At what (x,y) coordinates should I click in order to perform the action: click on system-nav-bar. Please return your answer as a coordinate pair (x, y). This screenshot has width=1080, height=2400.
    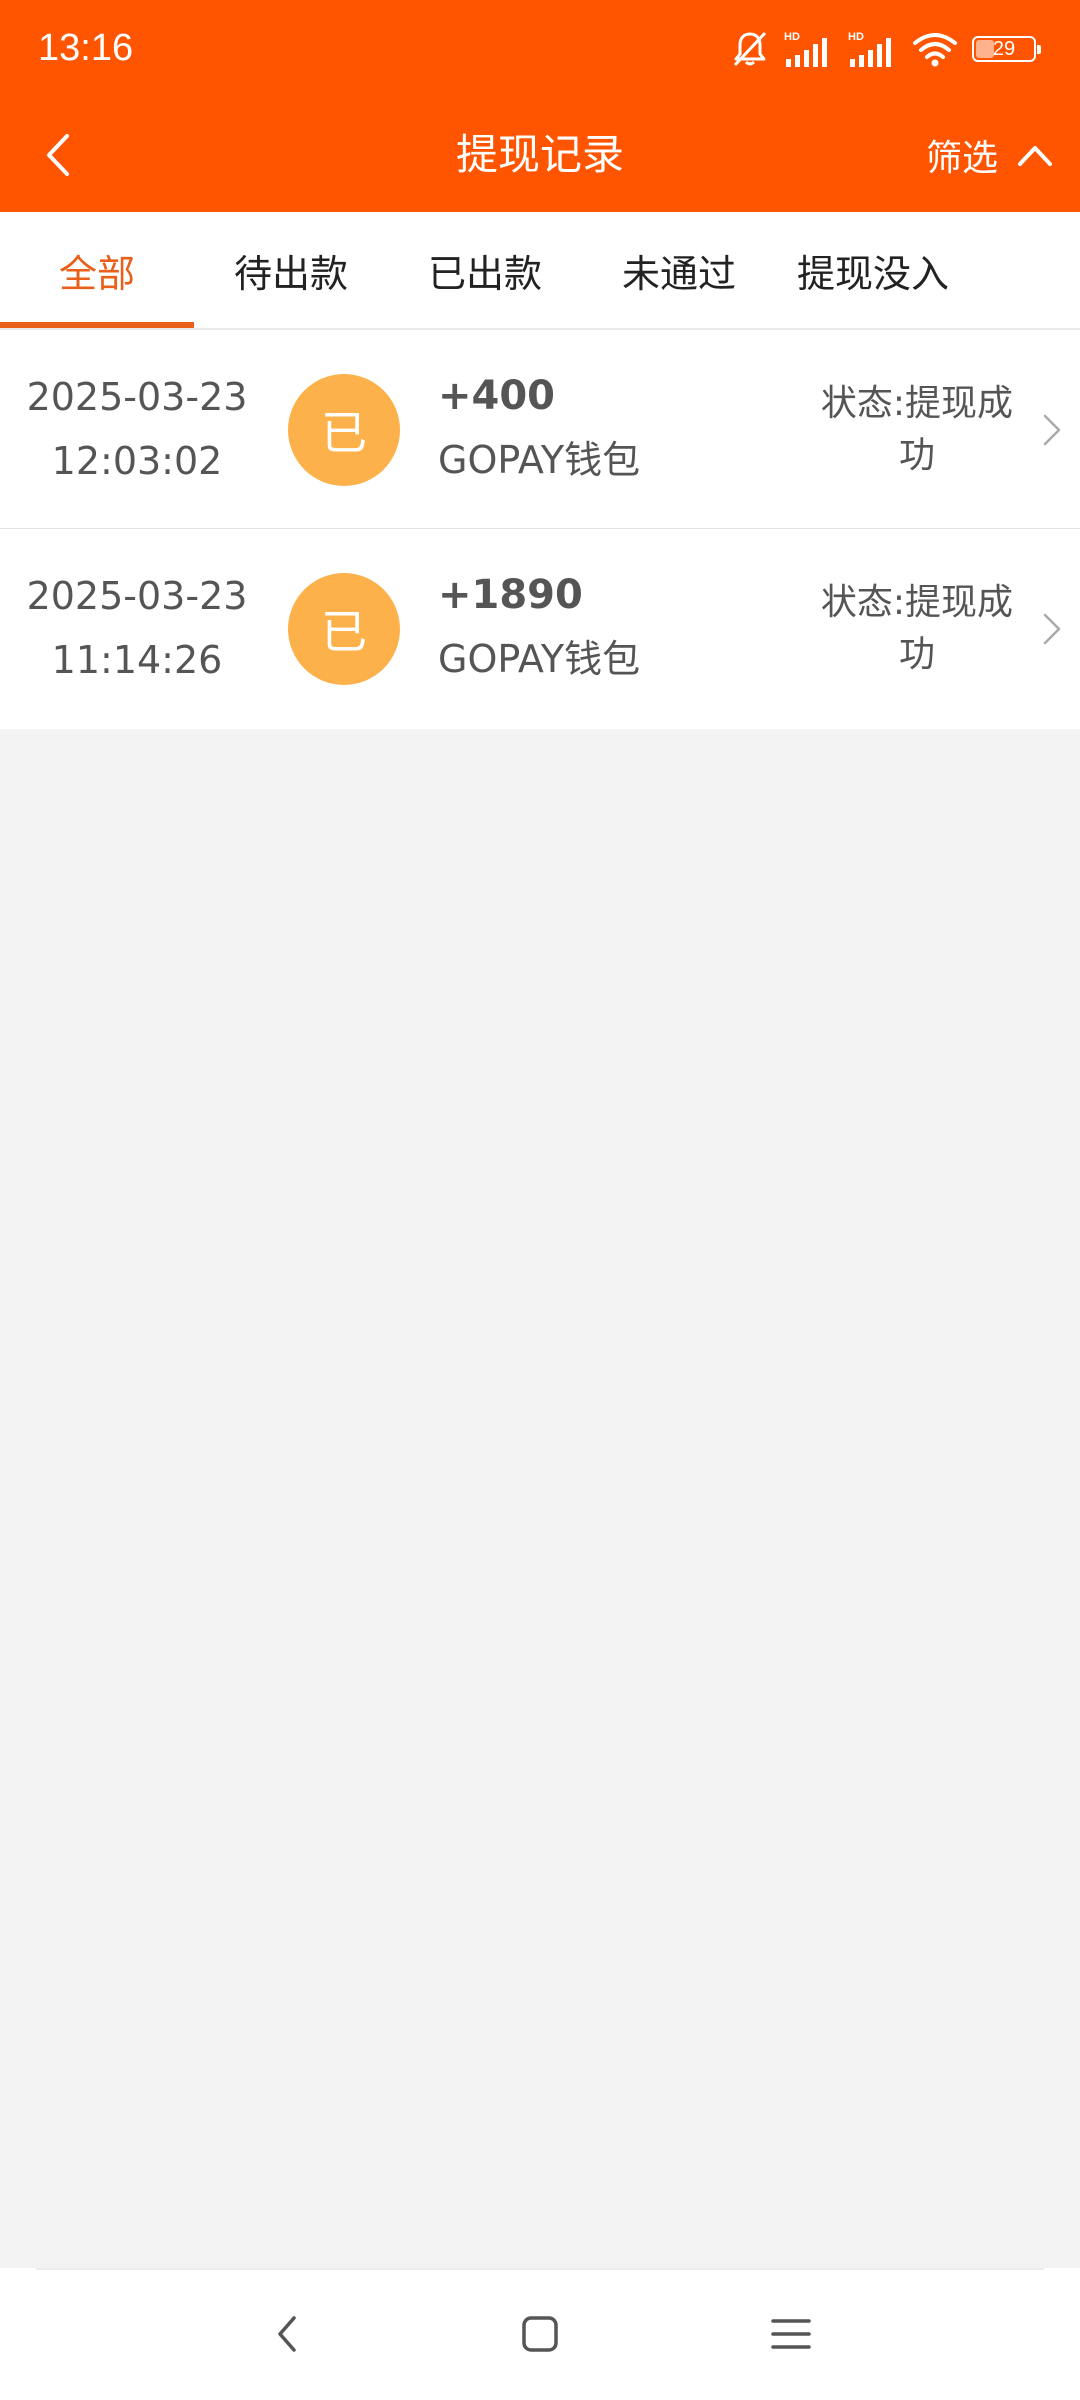
    Looking at the image, I should click on (540, 2334).